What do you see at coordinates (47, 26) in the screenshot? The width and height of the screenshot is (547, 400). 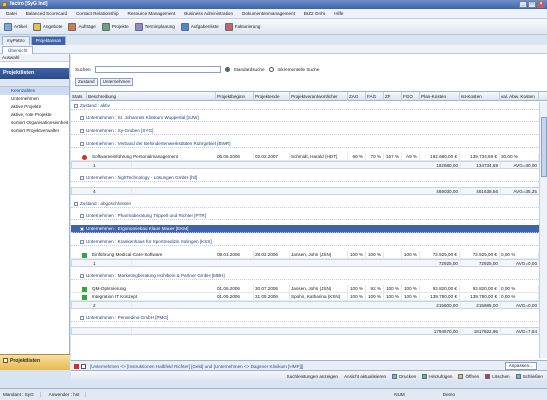 I see `toolbar-angebote-button: Angebote` at bounding box center [47, 26].